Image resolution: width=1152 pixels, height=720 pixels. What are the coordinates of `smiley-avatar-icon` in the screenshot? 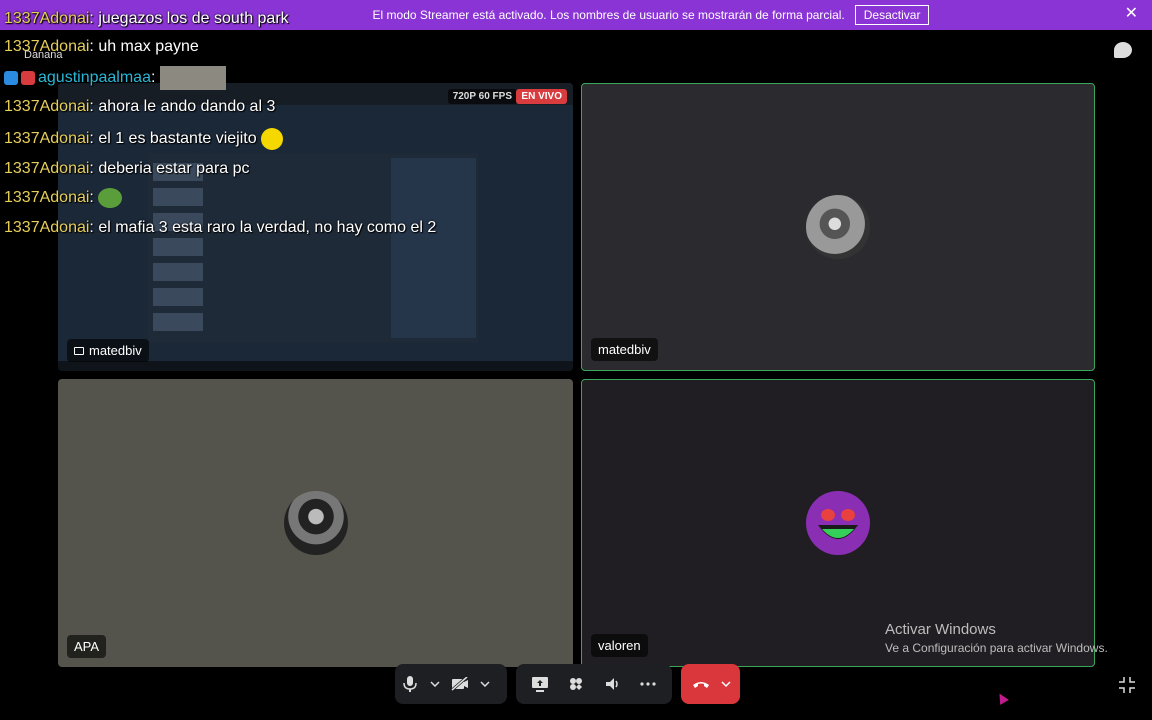 It's located at (838, 523).